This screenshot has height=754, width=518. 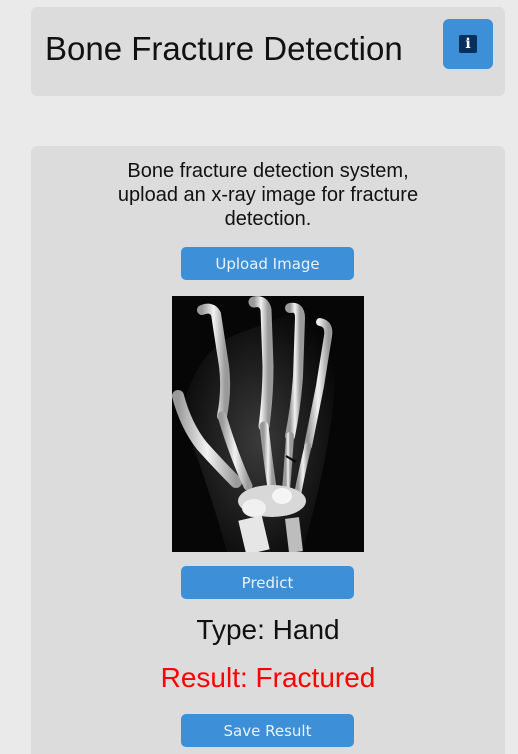 I want to click on hand-xray-image, so click(x=268, y=424).